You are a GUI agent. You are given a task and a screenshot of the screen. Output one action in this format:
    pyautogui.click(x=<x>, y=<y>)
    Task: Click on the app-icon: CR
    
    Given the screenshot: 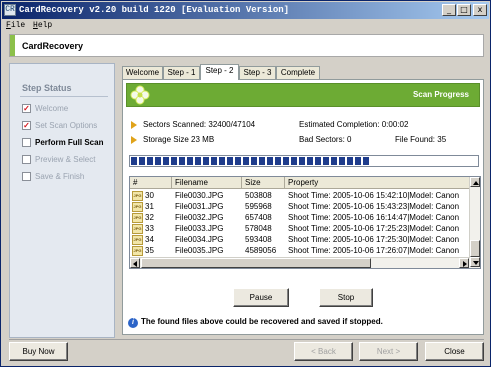 What is the action you would take?
    pyautogui.click(x=10, y=10)
    